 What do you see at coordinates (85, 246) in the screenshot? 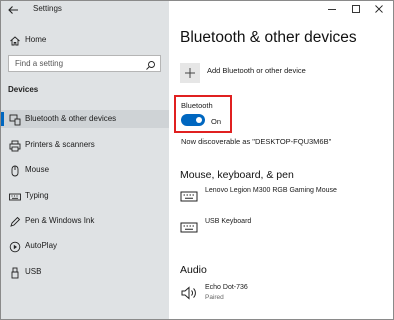
I see `sidebar-item-autoplay: AutoPlay` at bounding box center [85, 246].